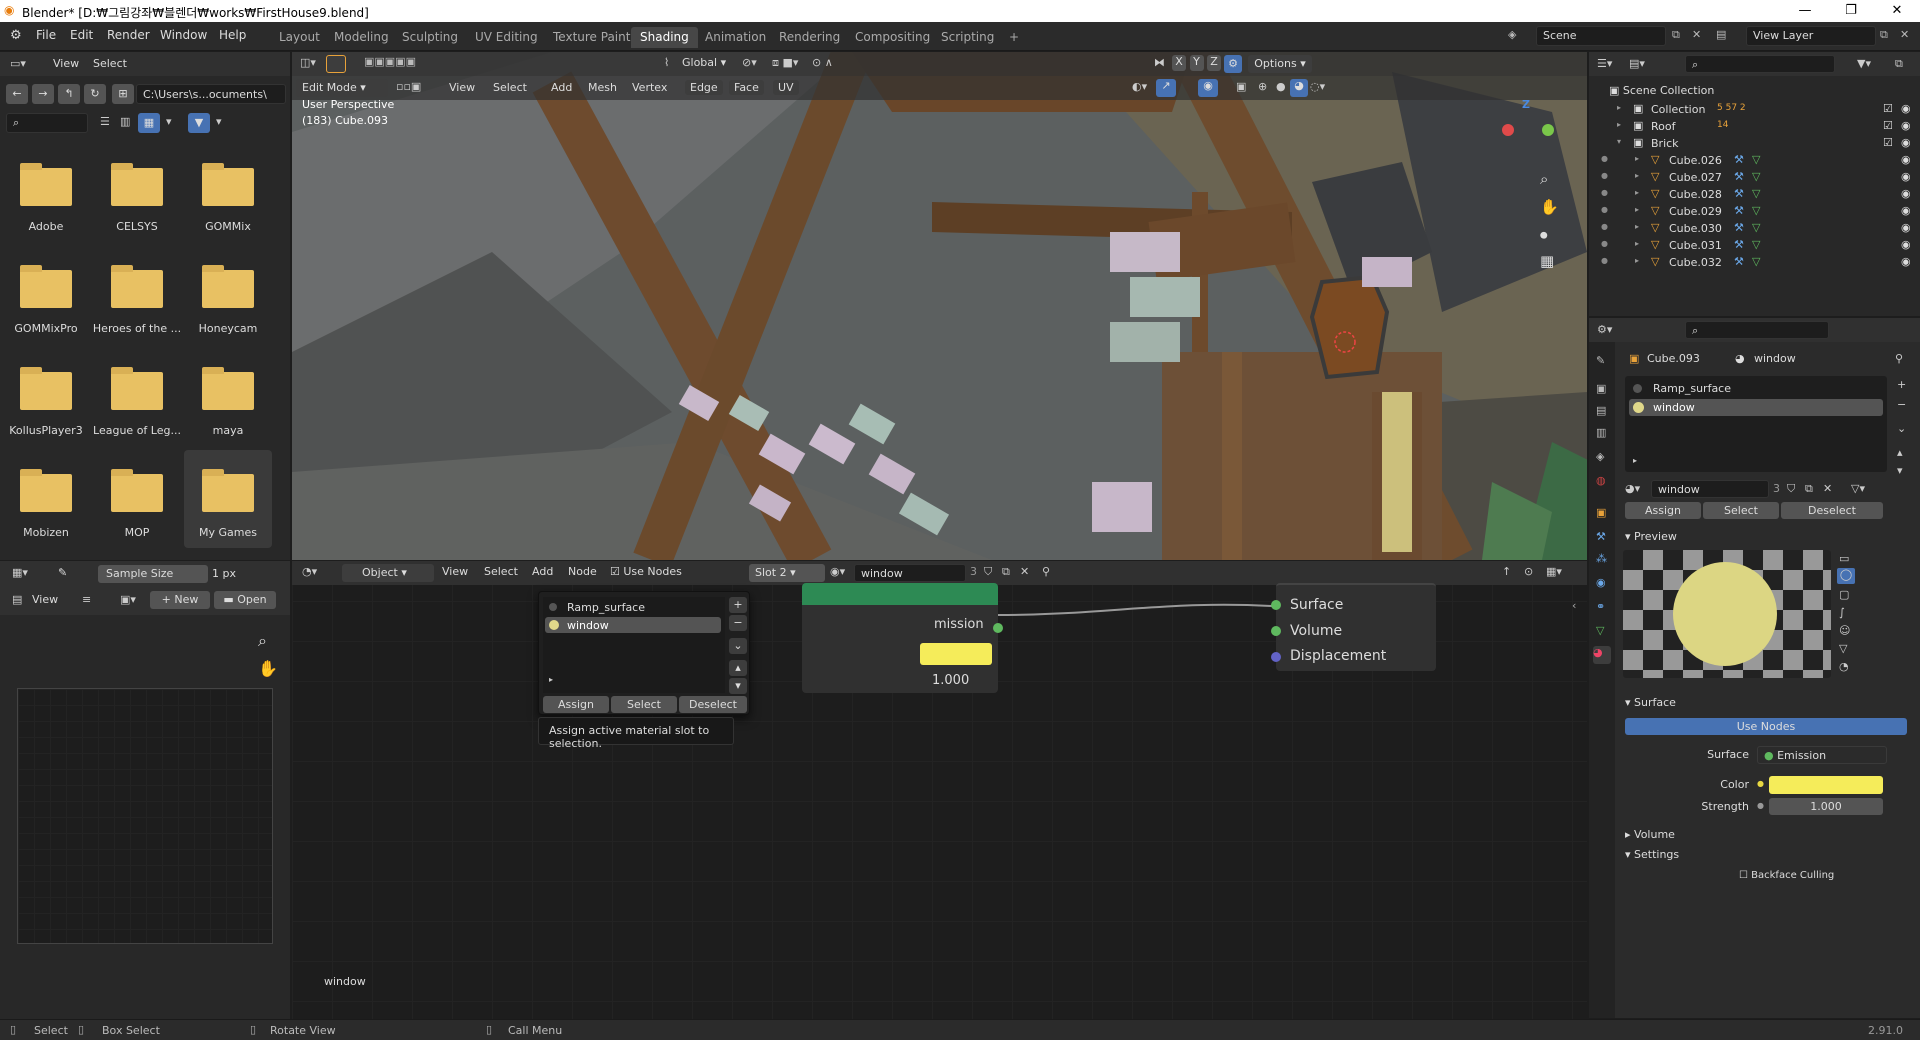 The image size is (1920, 1040). What do you see at coordinates (1901, 428) in the screenshot?
I see `slot-specials-icon: ⌄` at bounding box center [1901, 428].